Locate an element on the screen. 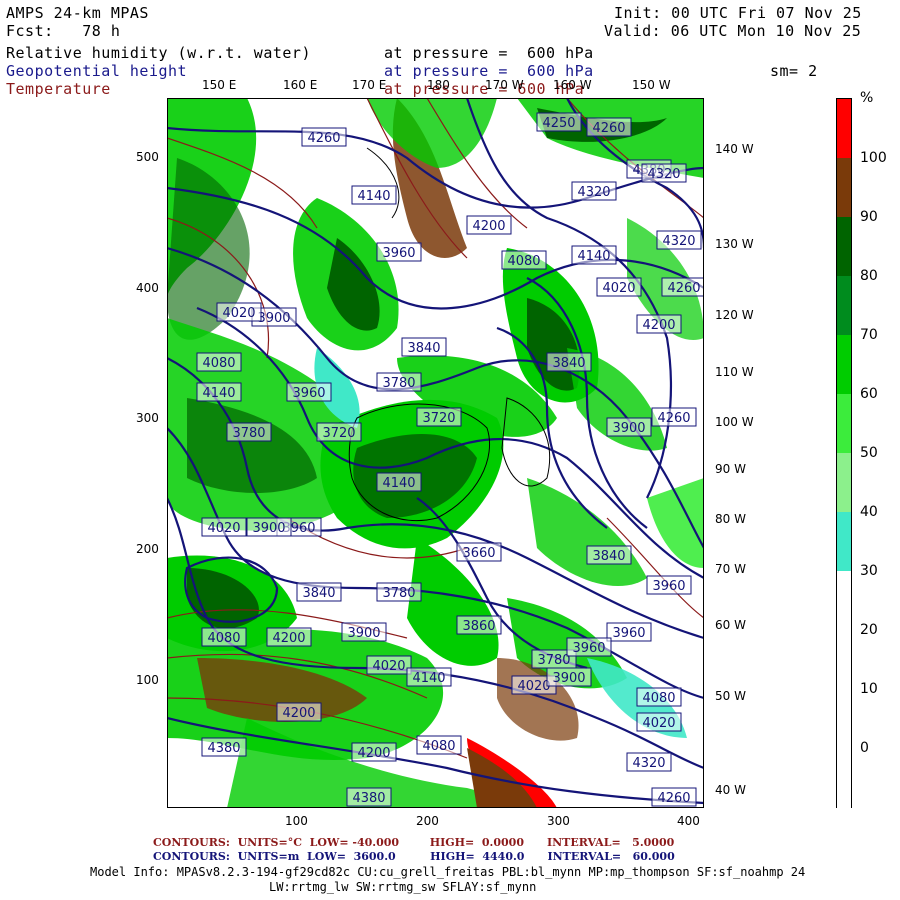  x-tick-label: 300 is located at coordinates (558, 821).